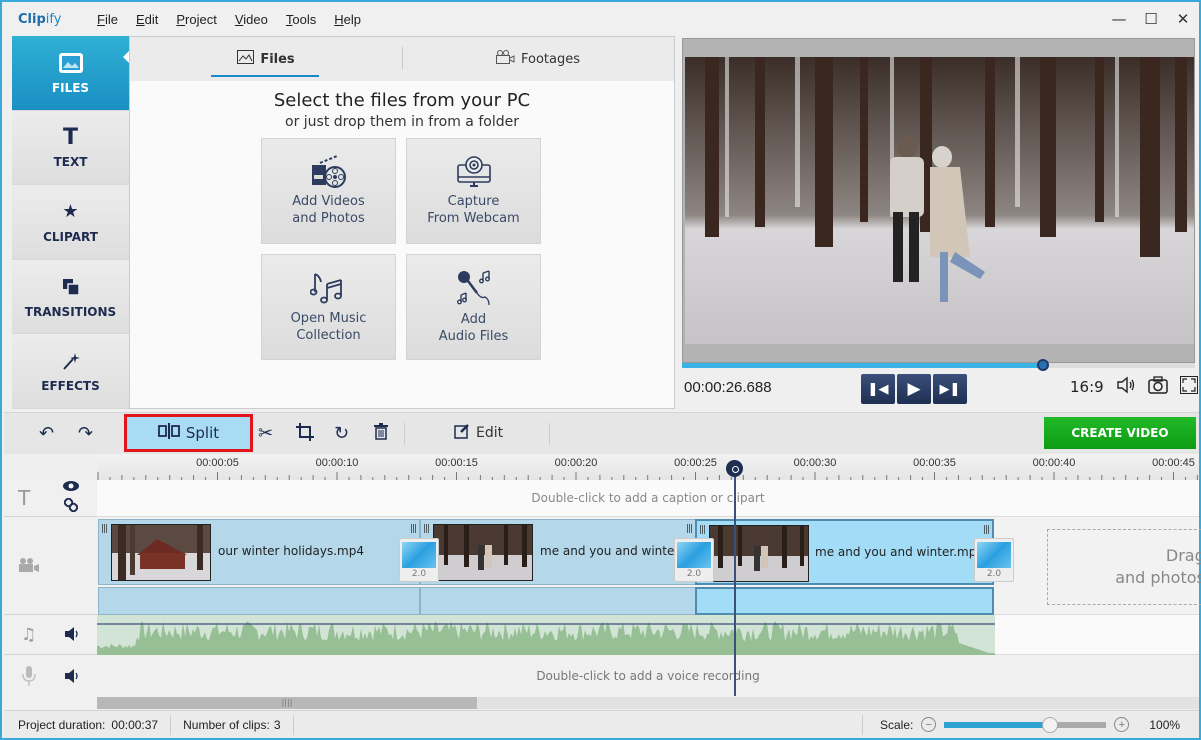 This screenshot has width=1201, height=740. What do you see at coordinates (71, 487) in the screenshot?
I see `visibility-eye-icon` at bounding box center [71, 487].